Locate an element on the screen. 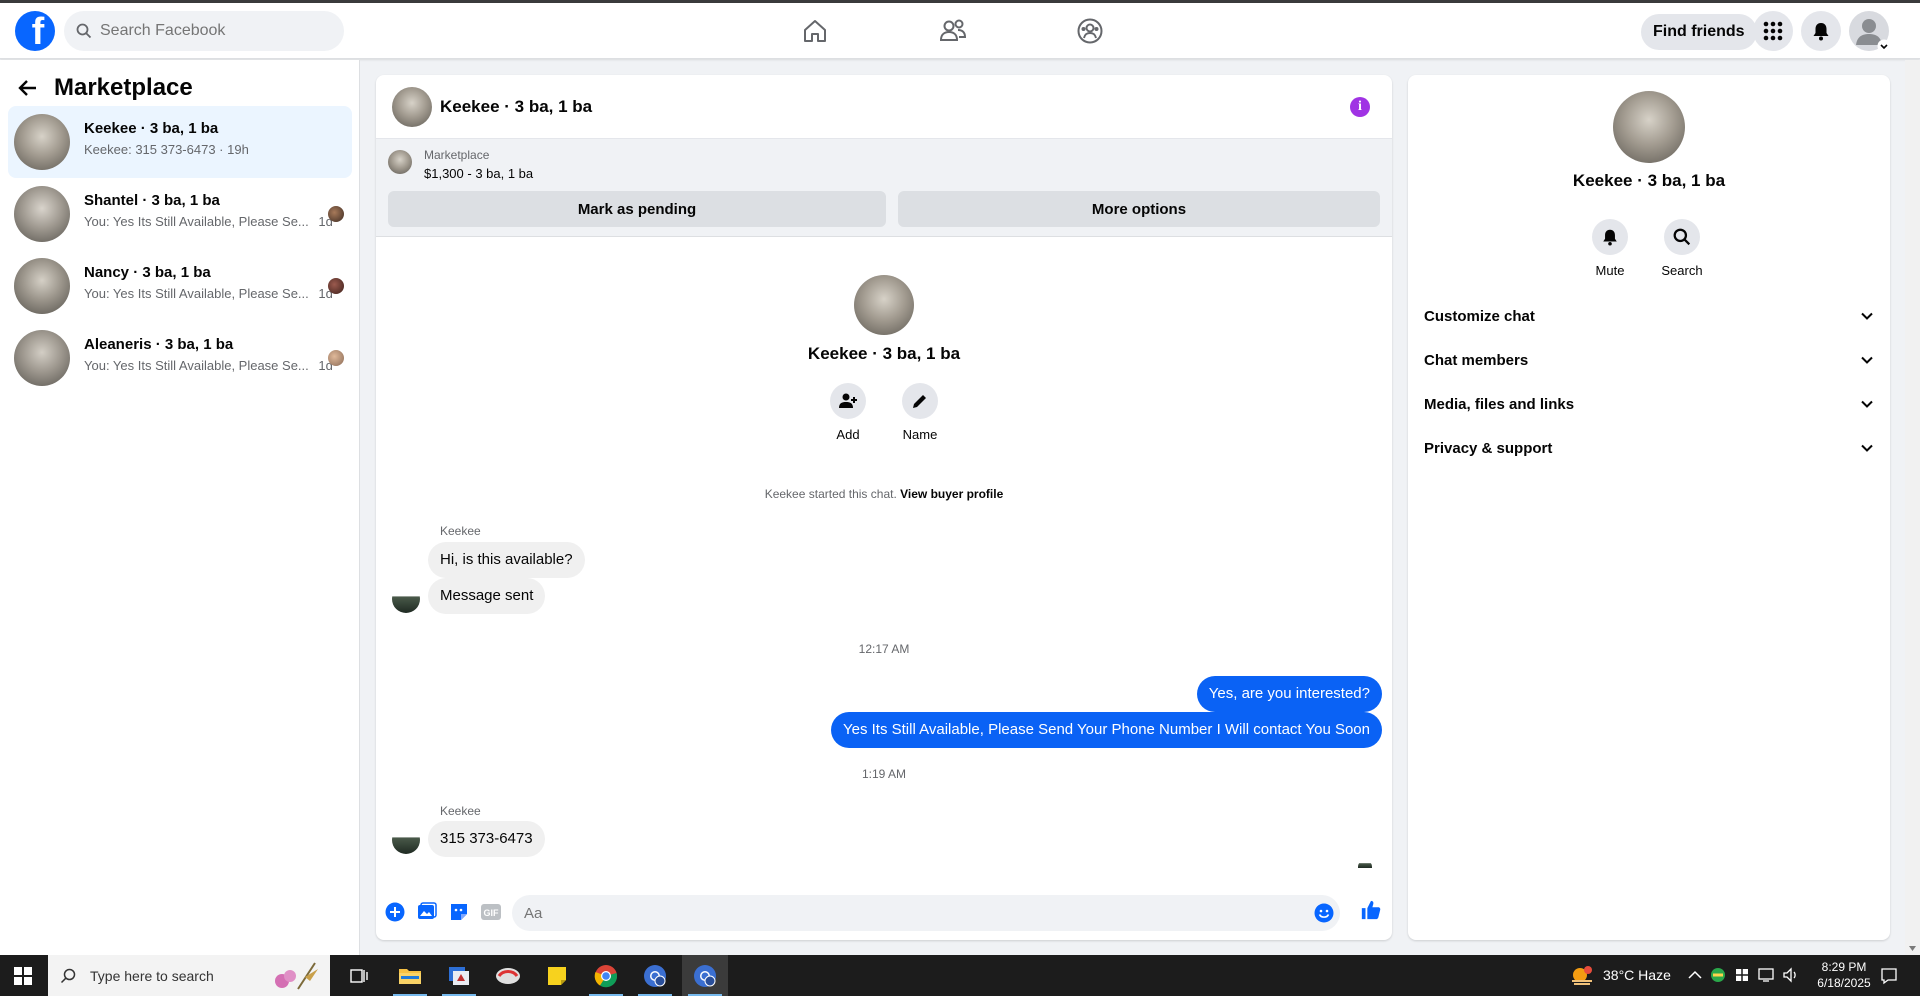 The height and width of the screenshot is (996, 1920). home-icon is located at coordinates (815, 31).